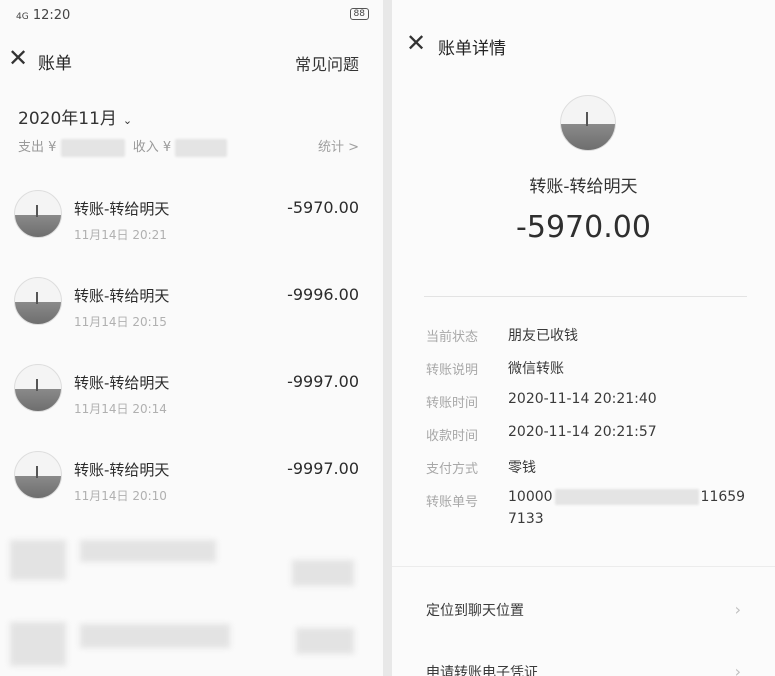 This screenshot has height=676, width=775. Describe the element at coordinates (201, 147) in the screenshot. I see `redacted-income` at that location.